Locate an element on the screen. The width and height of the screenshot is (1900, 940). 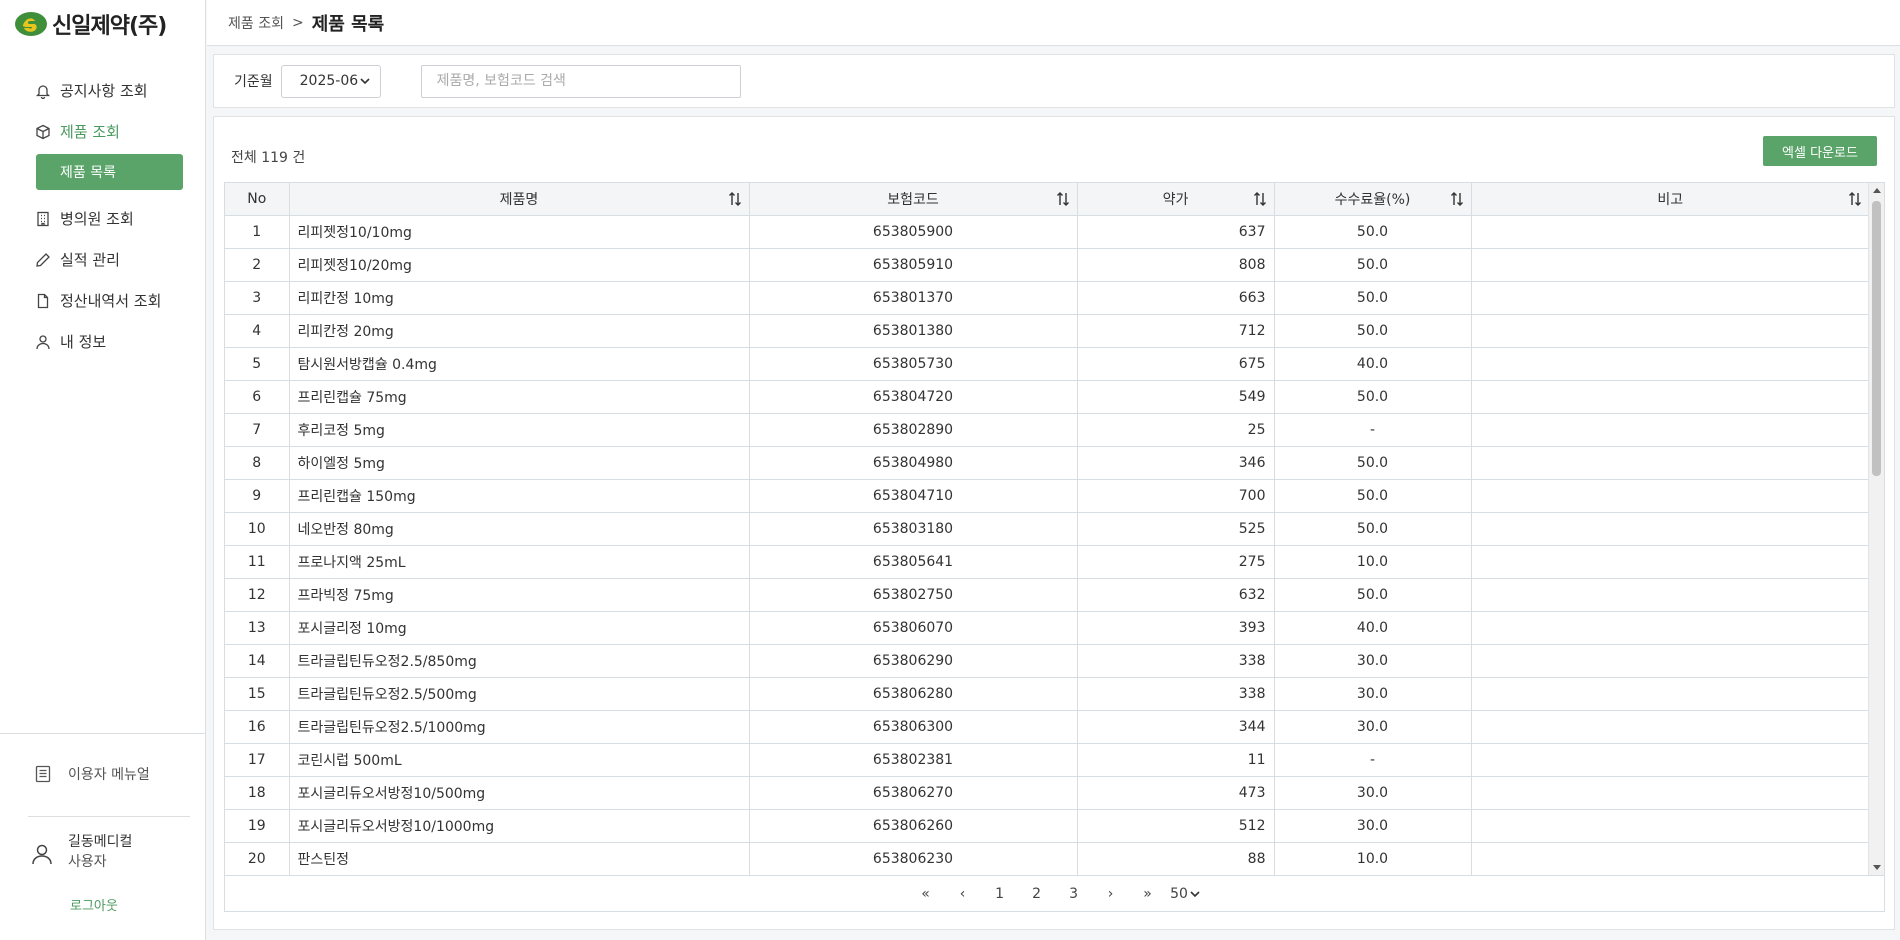
cell-price: 25 is located at coordinates (1176, 430).